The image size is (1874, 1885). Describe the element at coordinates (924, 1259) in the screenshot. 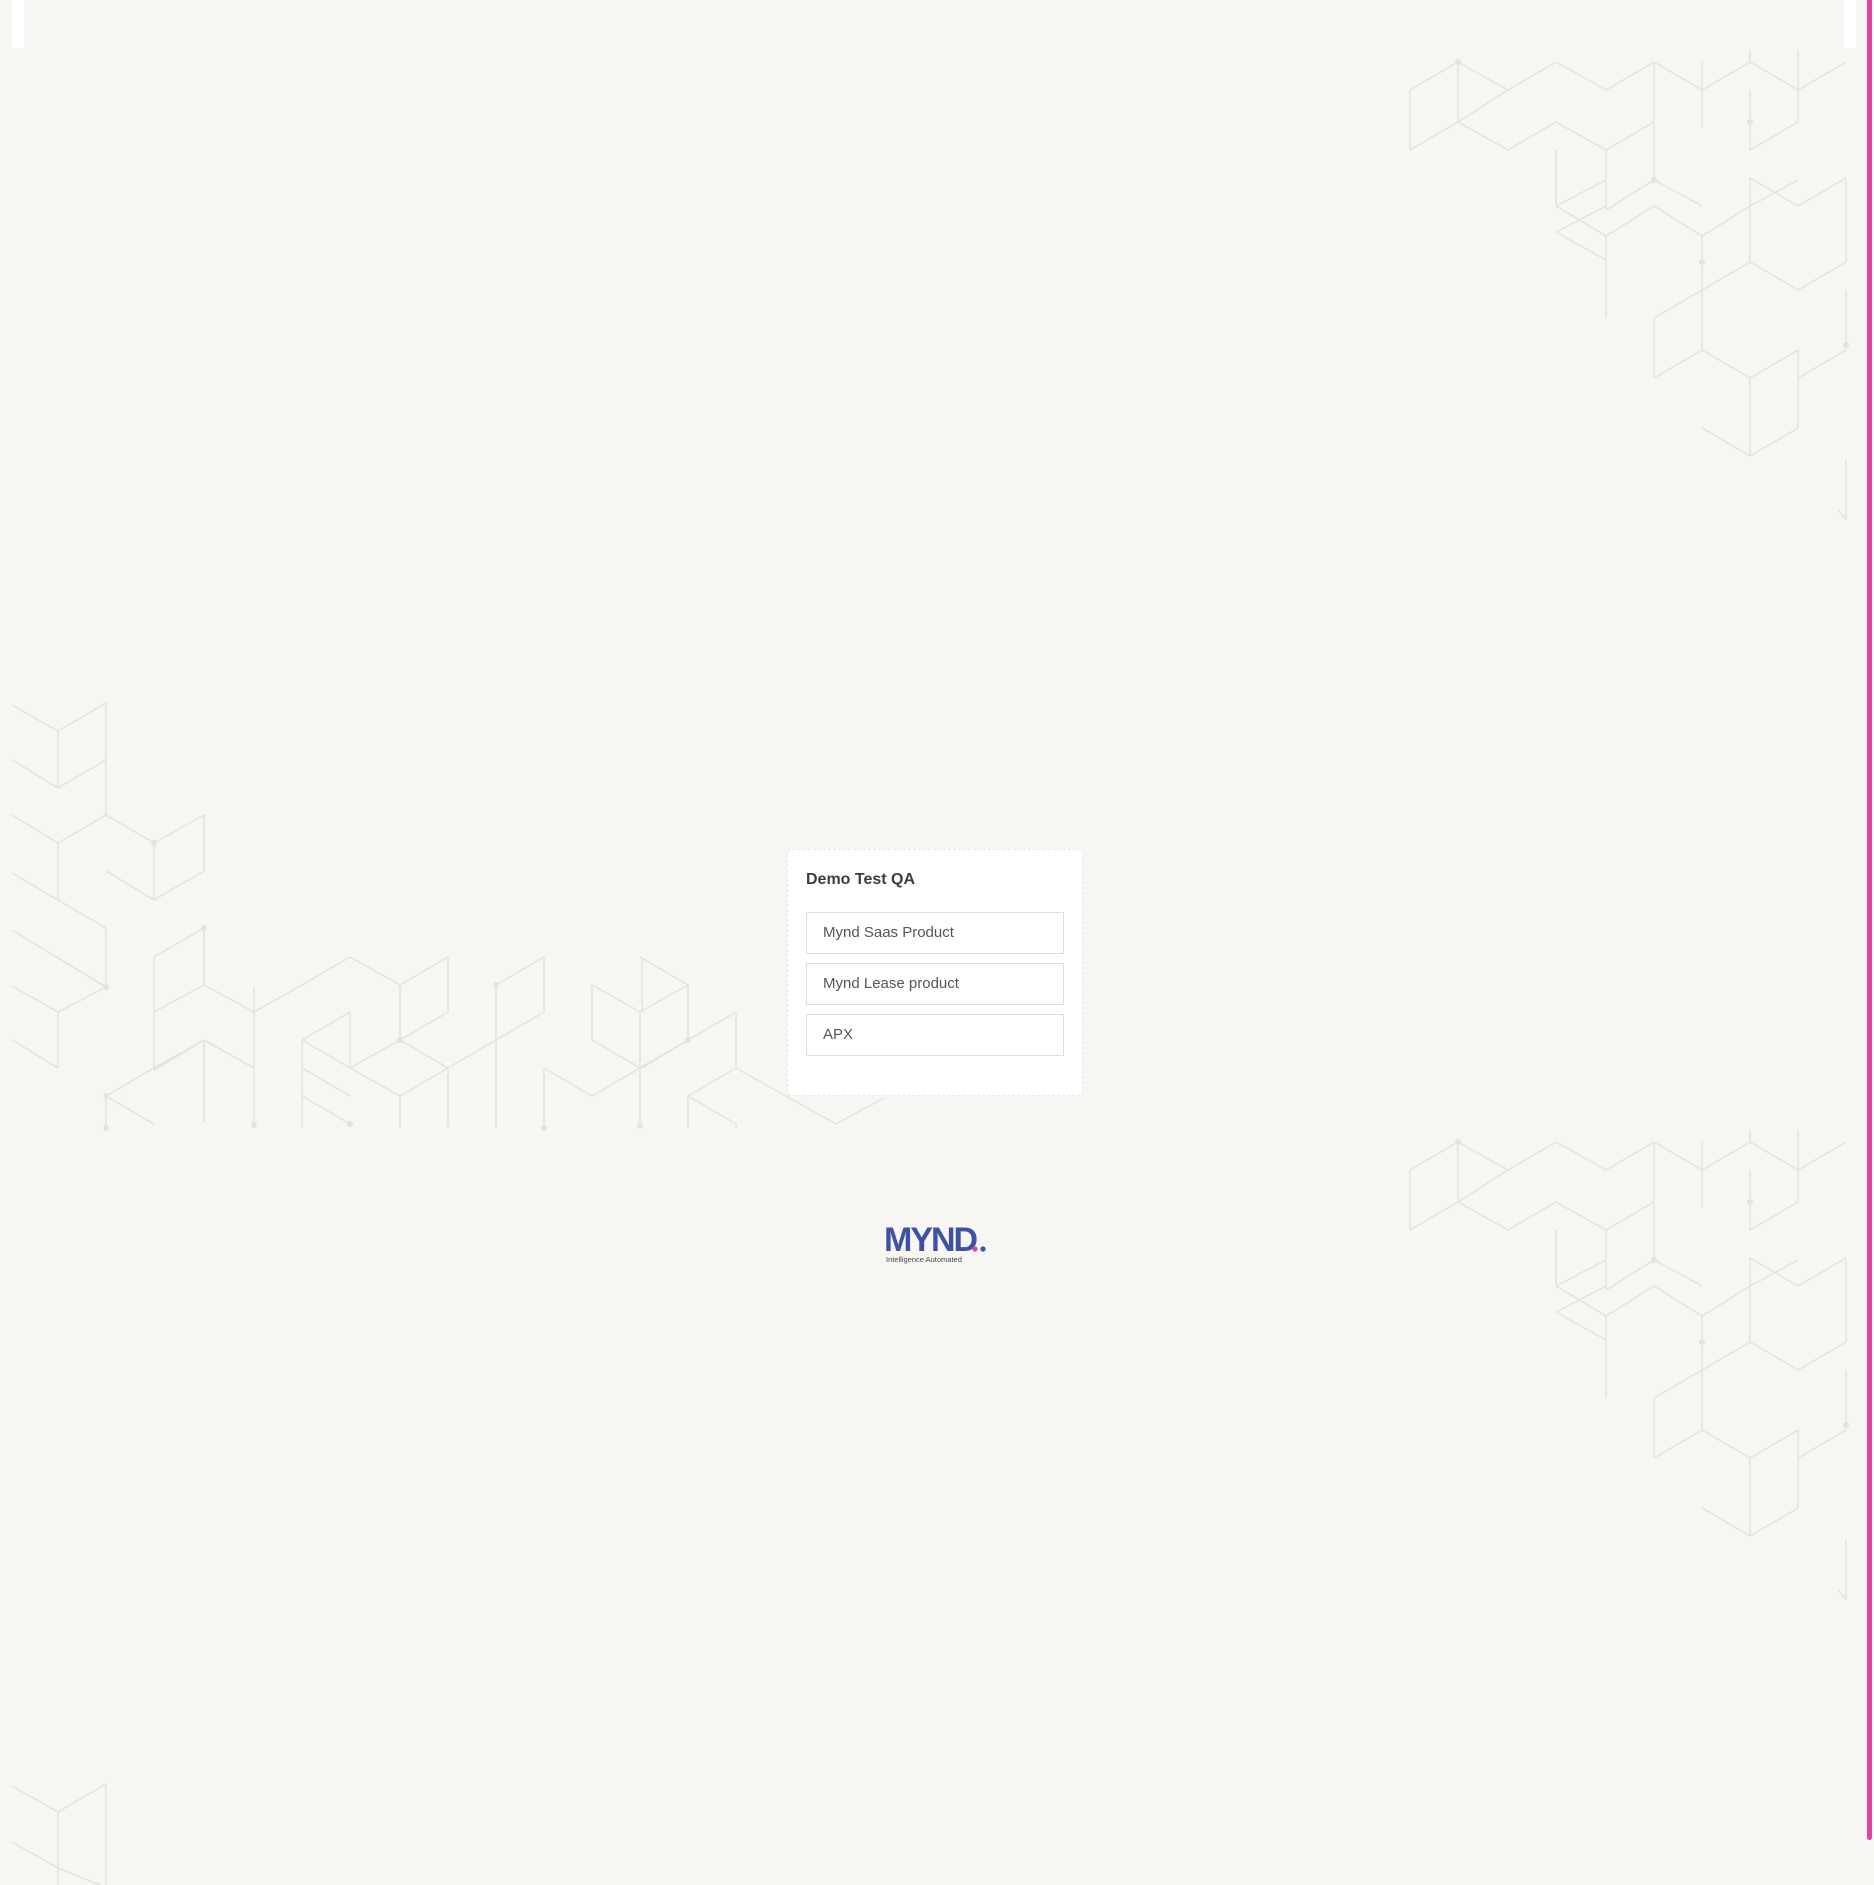

I see `logo-tagline: Intelligence Automated` at that location.